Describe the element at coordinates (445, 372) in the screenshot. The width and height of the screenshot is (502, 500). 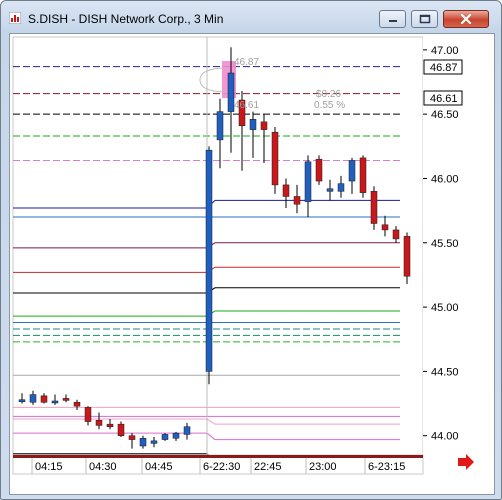
I see `price-axis-label: 44.50` at that location.